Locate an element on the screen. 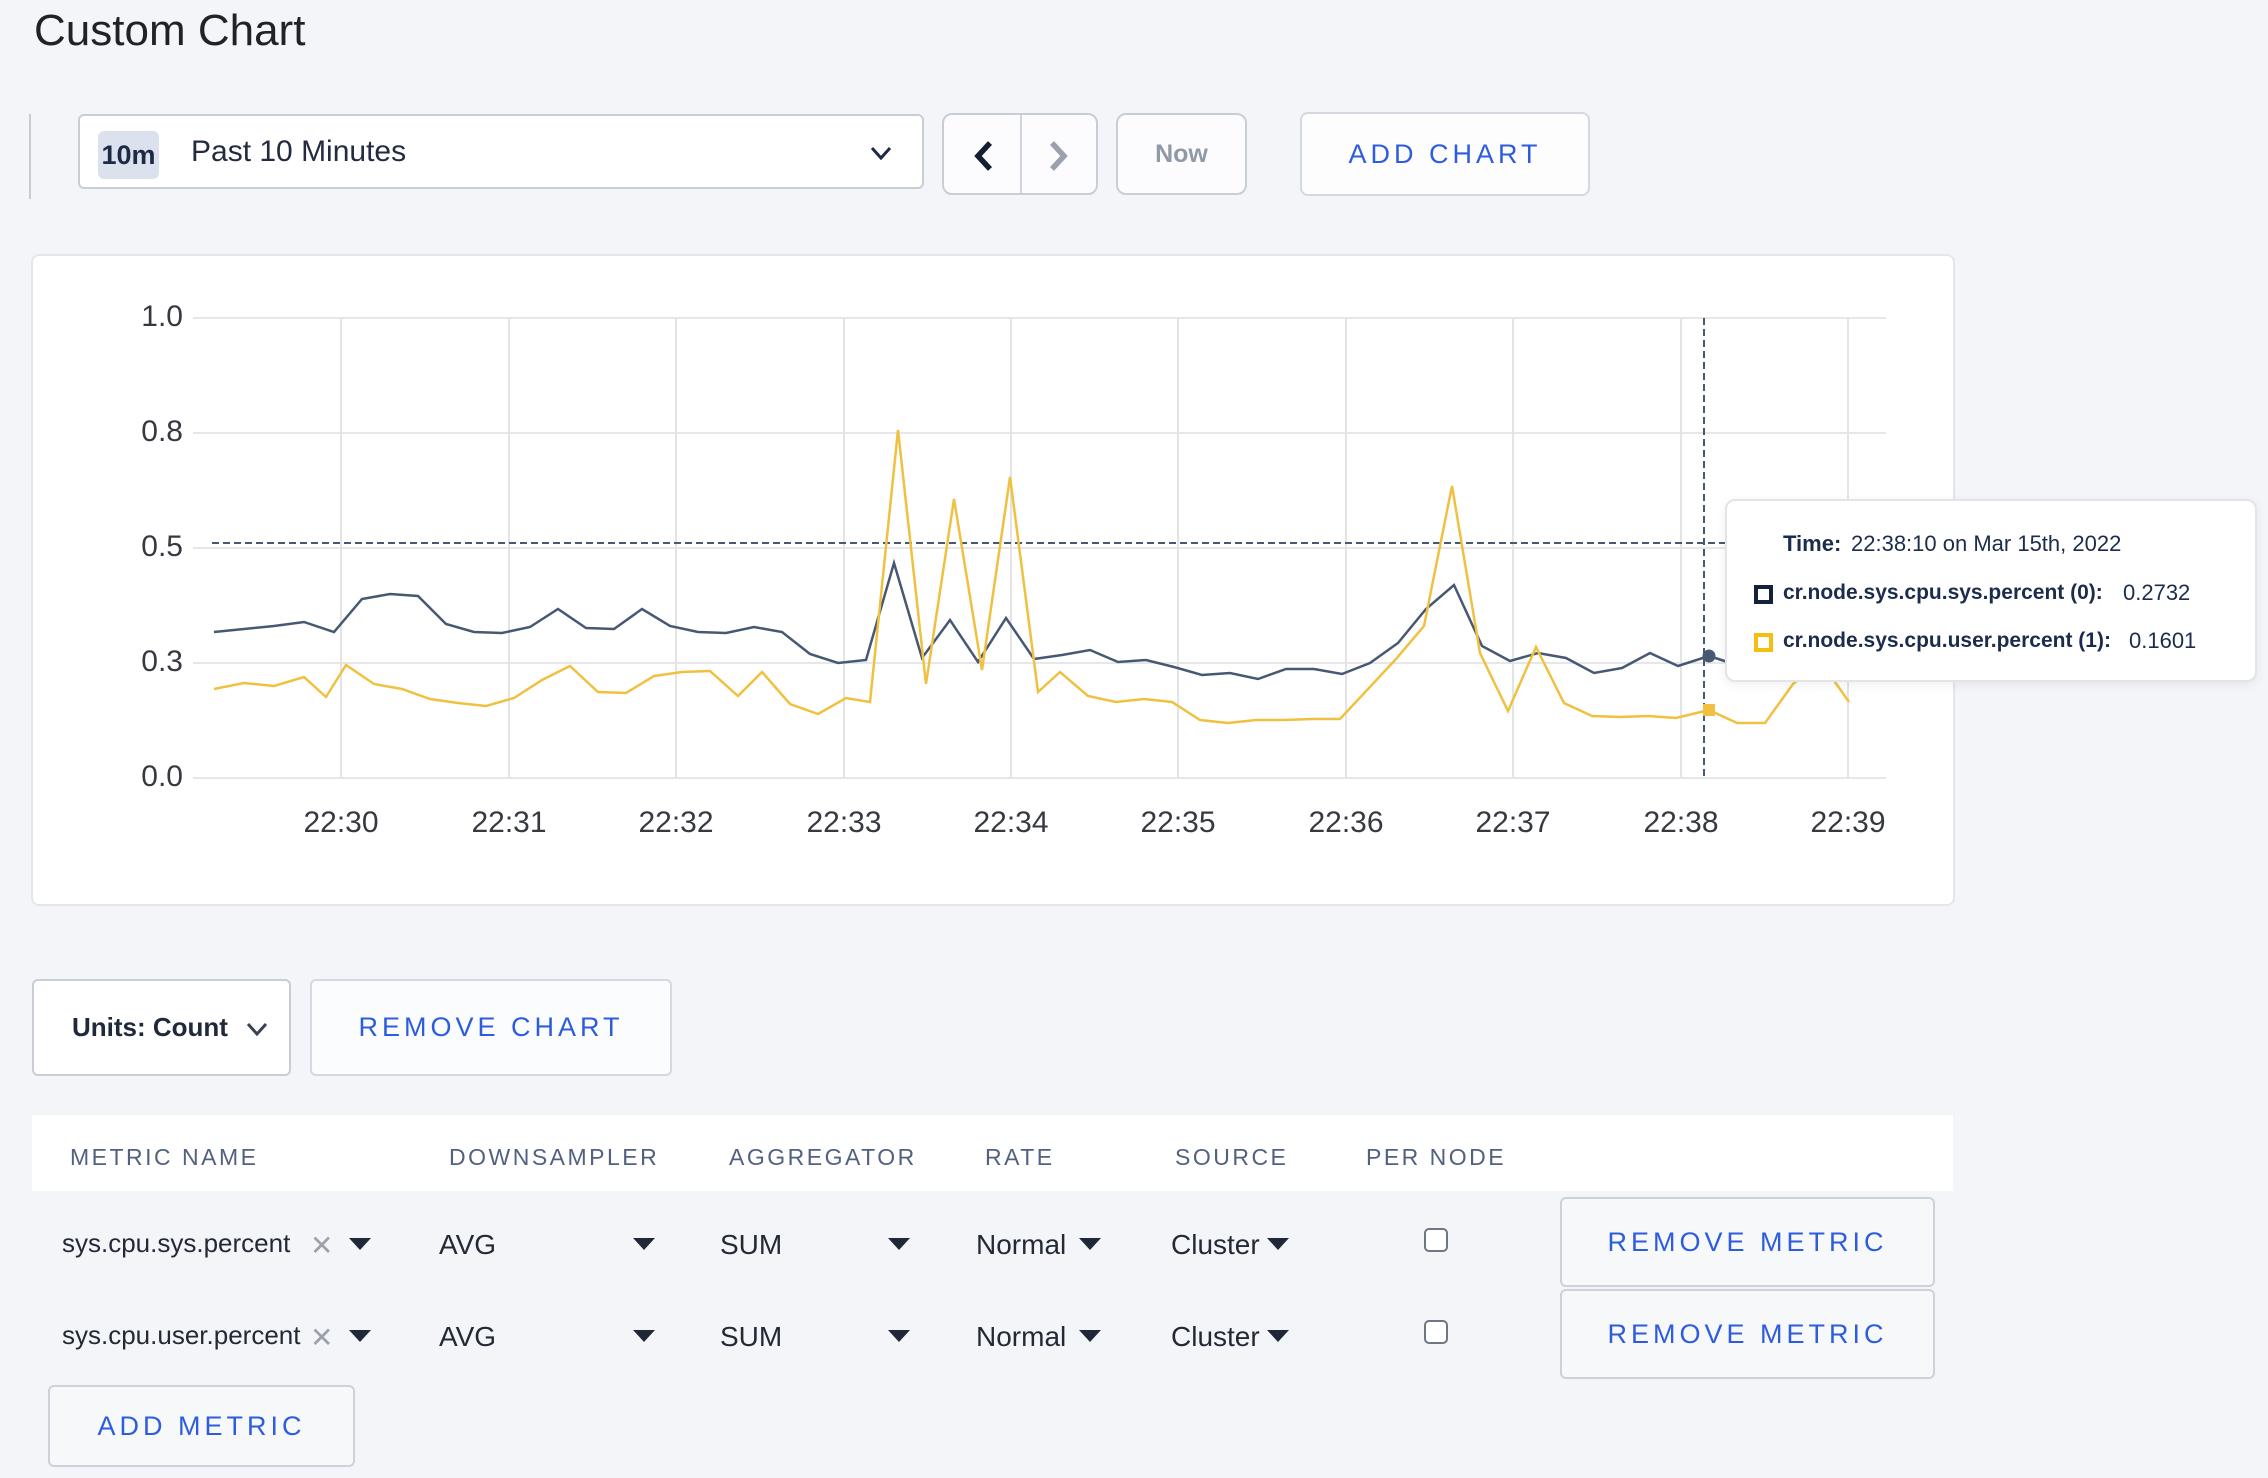 This screenshot has height=1478, width=2268. svg-text: 22:38 is located at coordinates (1680, 822).